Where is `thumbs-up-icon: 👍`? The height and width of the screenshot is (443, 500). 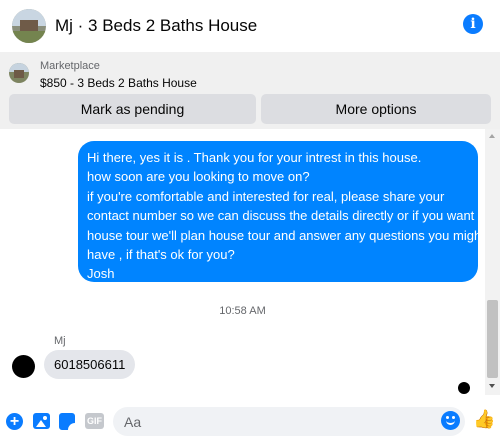 thumbs-up-icon: 👍 is located at coordinates (484, 419).